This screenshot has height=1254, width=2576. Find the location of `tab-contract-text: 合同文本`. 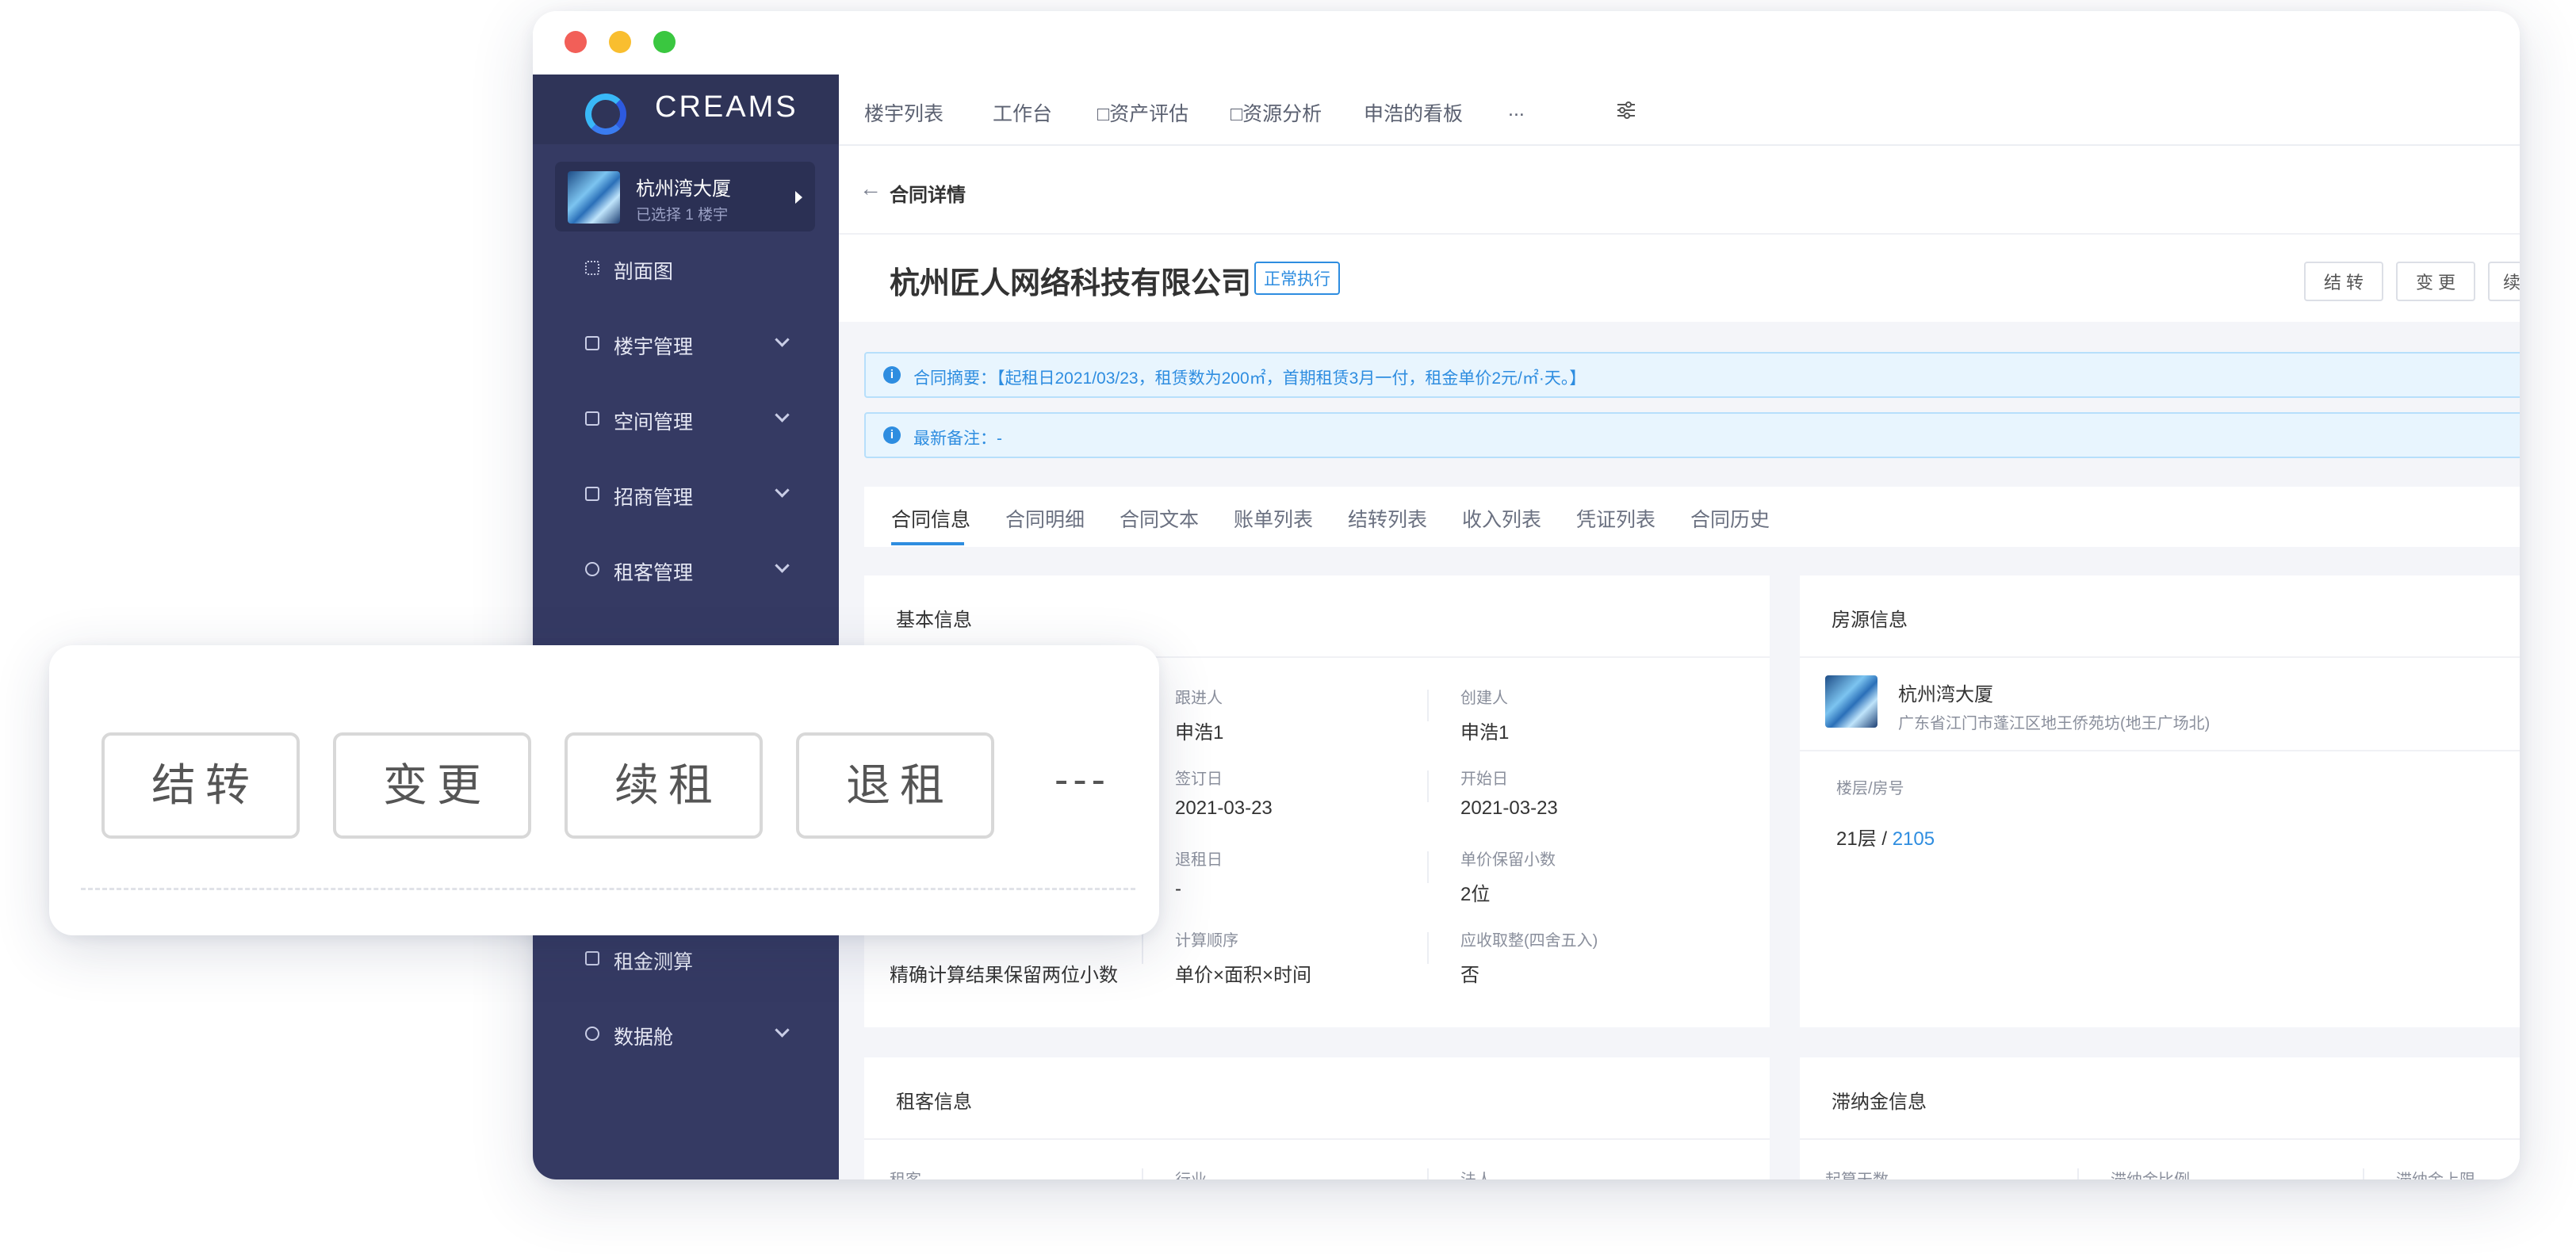

tab-contract-text: 合同文本 is located at coordinates (1159, 518).